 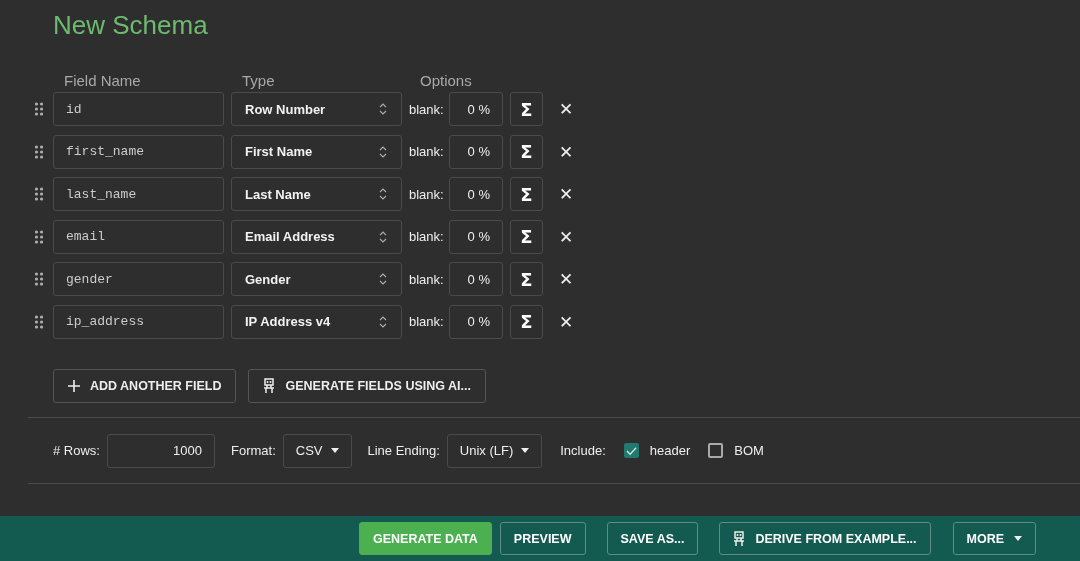 I want to click on field-name-input: ip_address, so click(x=138, y=321).